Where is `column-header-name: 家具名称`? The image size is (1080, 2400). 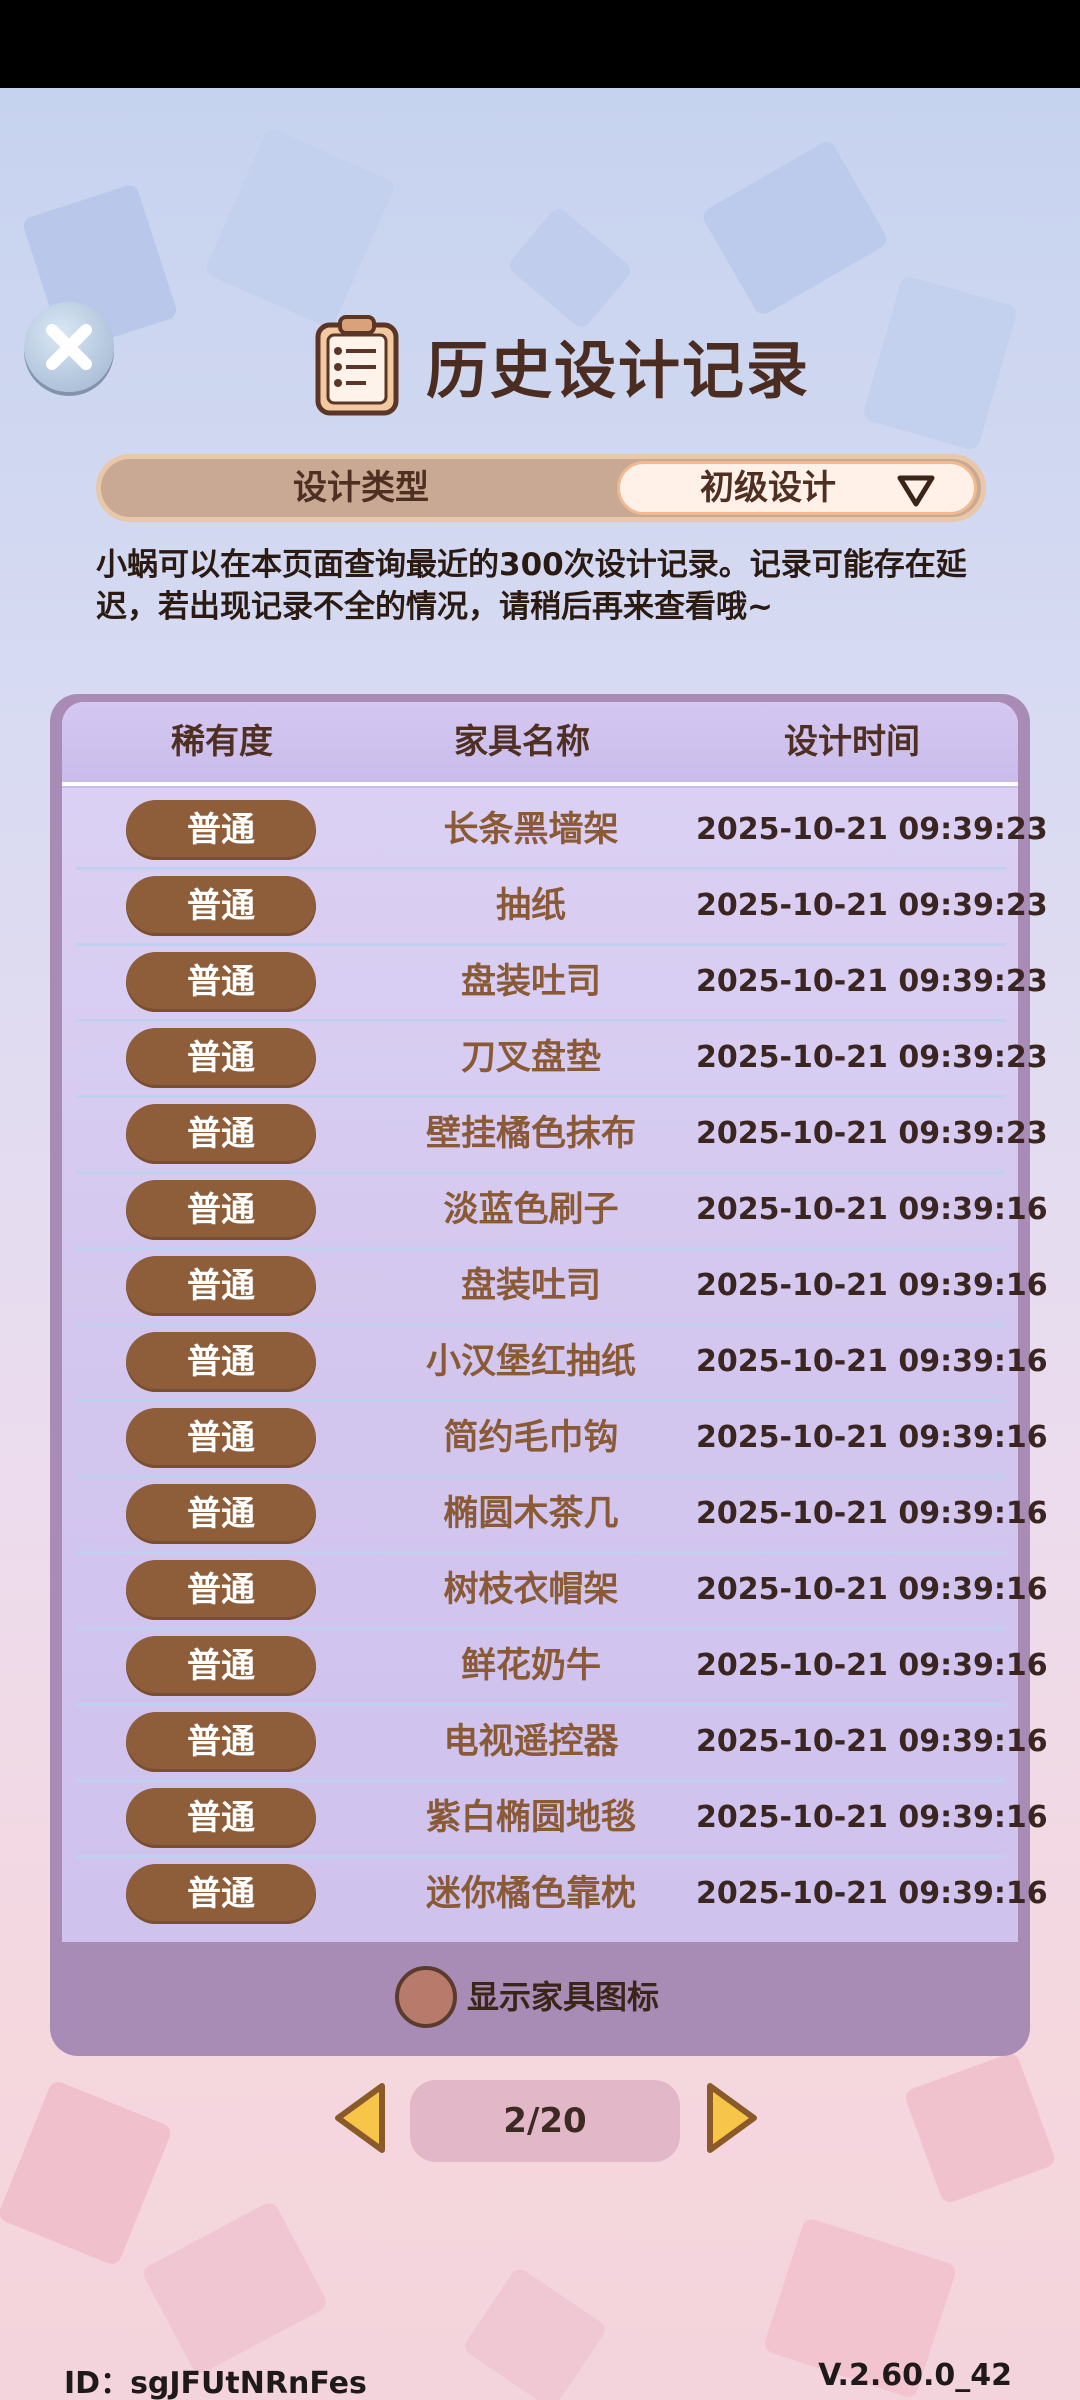 column-header-name: 家具名称 is located at coordinates (522, 742).